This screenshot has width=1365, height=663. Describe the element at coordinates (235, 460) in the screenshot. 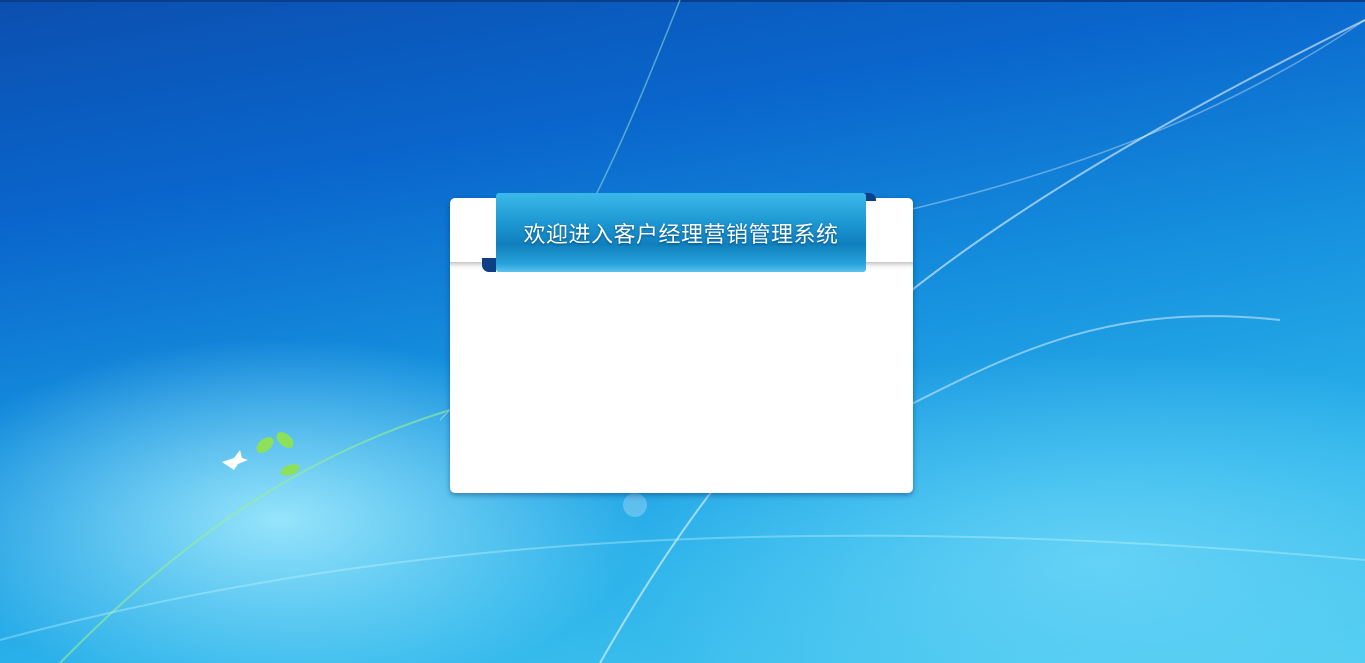

I see `bird-icon` at that location.